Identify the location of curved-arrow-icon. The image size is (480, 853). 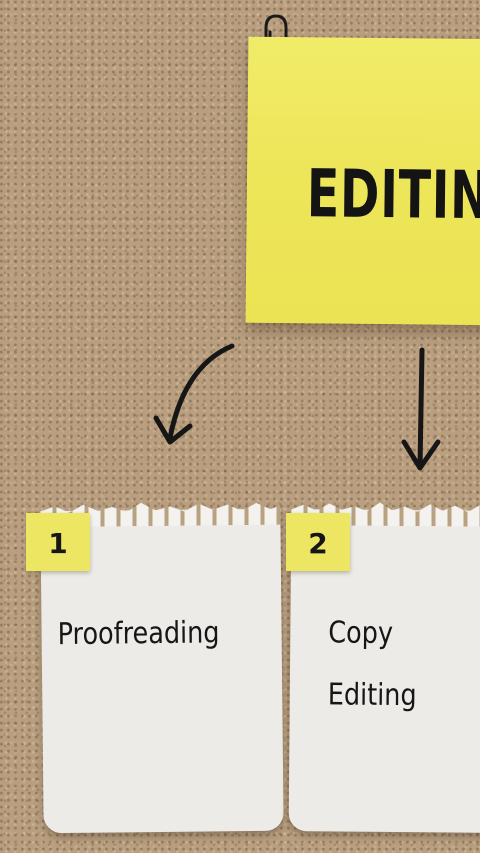
(194, 394).